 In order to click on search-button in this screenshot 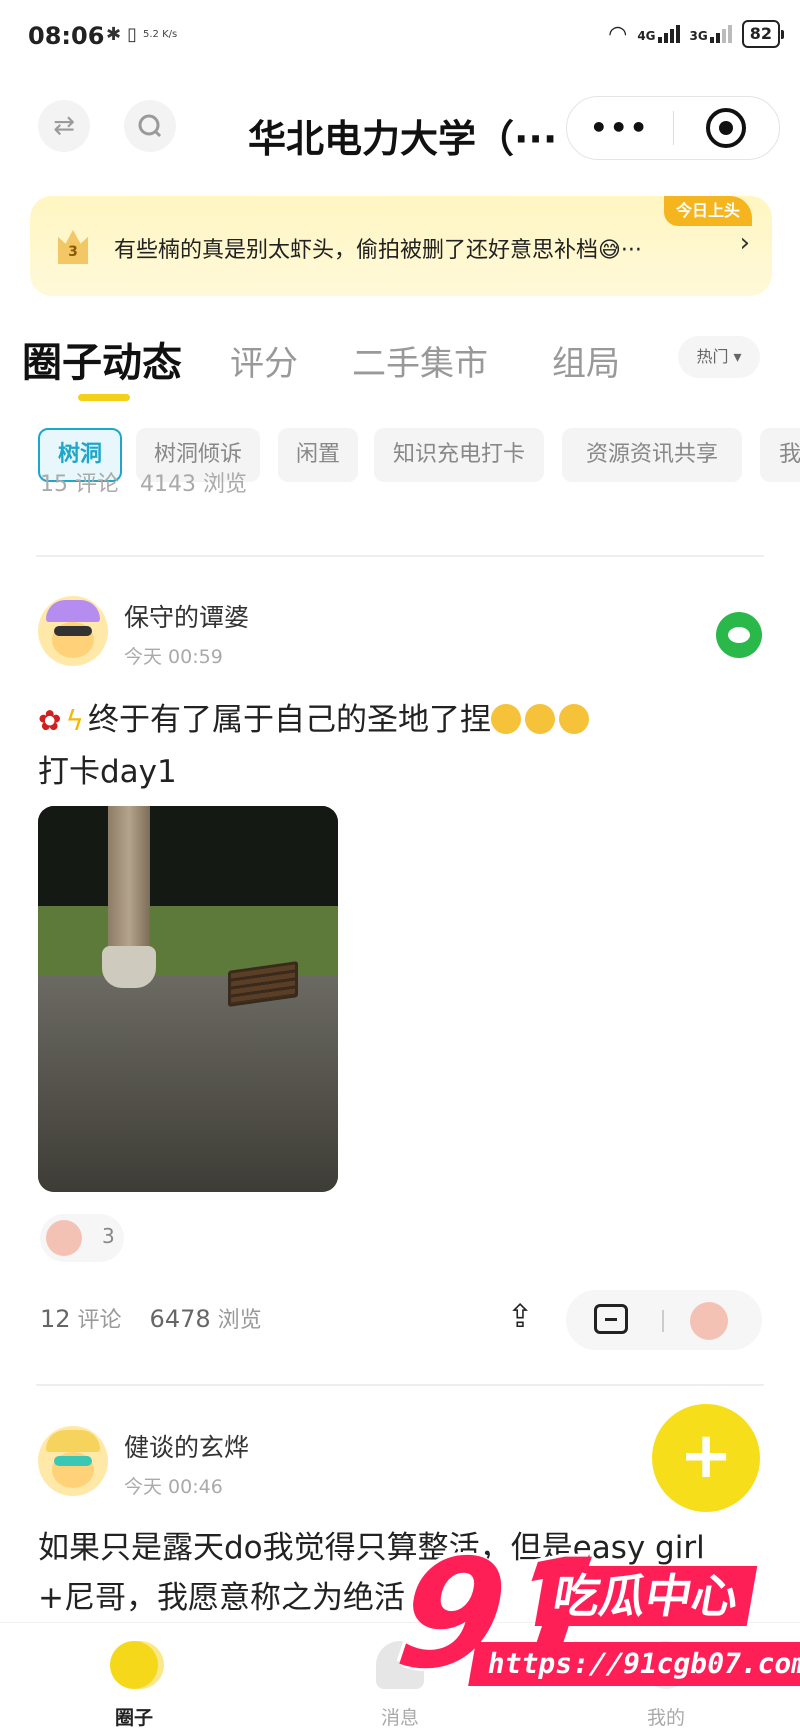, I will do `click(150, 126)`.